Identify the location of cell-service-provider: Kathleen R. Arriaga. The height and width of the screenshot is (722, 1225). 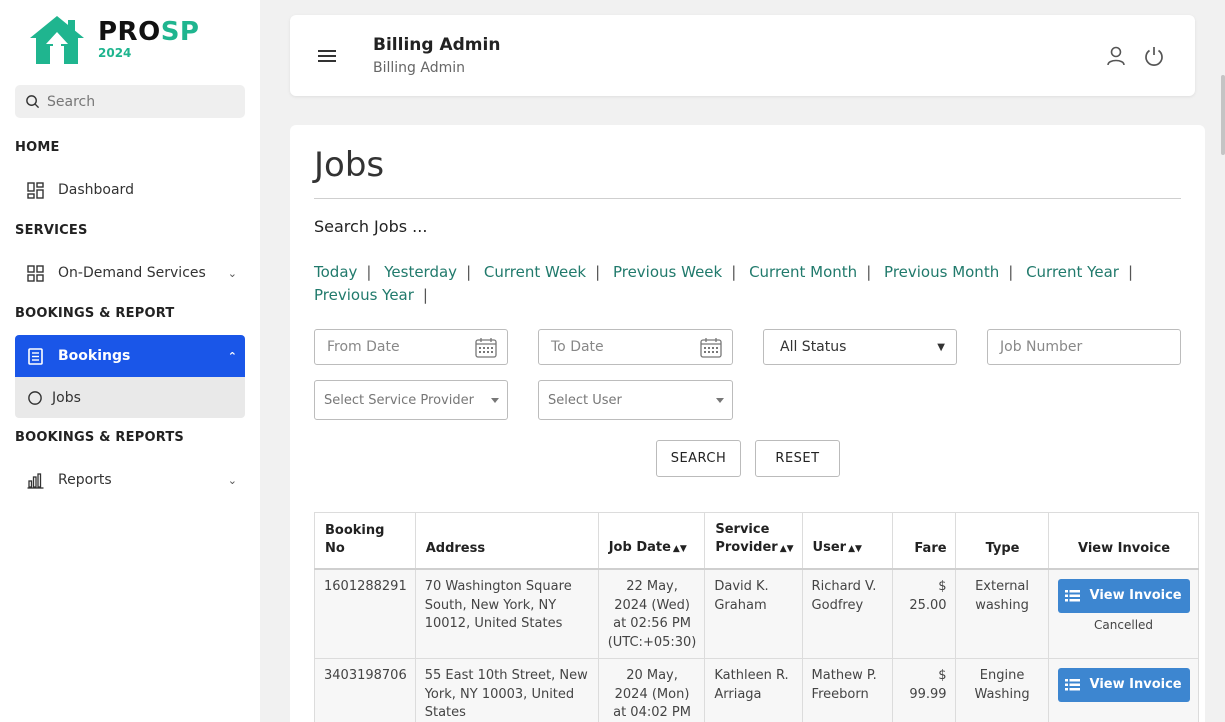
(753, 690).